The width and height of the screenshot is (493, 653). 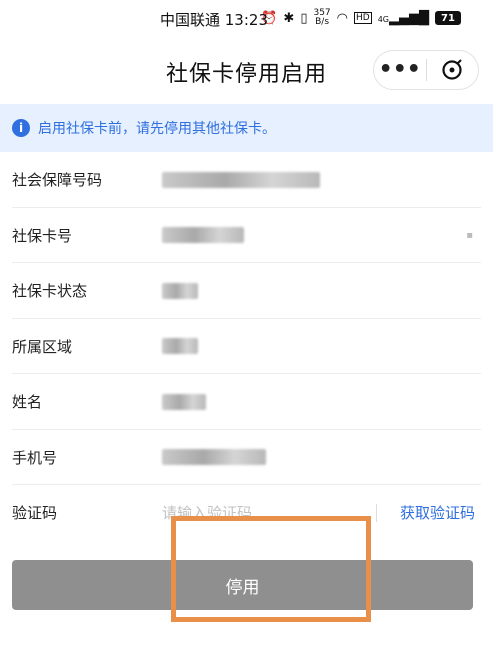 I want to click on notice-banner: i 启用社保卡前，请先停用其他社保卡。, so click(x=246, y=128).